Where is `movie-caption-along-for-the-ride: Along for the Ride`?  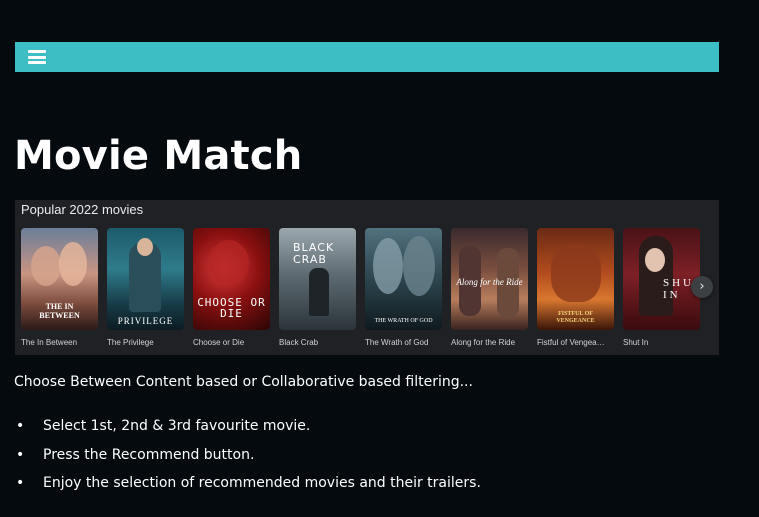 movie-caption-along-for-the-ride: Along for the Ride is located at coordinates (494, 342).